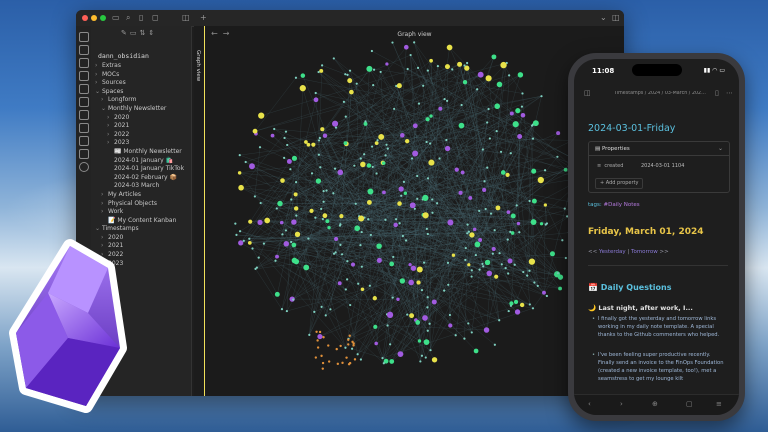  Describe the element at coordinates (128, 18) in the screenshot. I see `search-icon: ⌕` at that location.